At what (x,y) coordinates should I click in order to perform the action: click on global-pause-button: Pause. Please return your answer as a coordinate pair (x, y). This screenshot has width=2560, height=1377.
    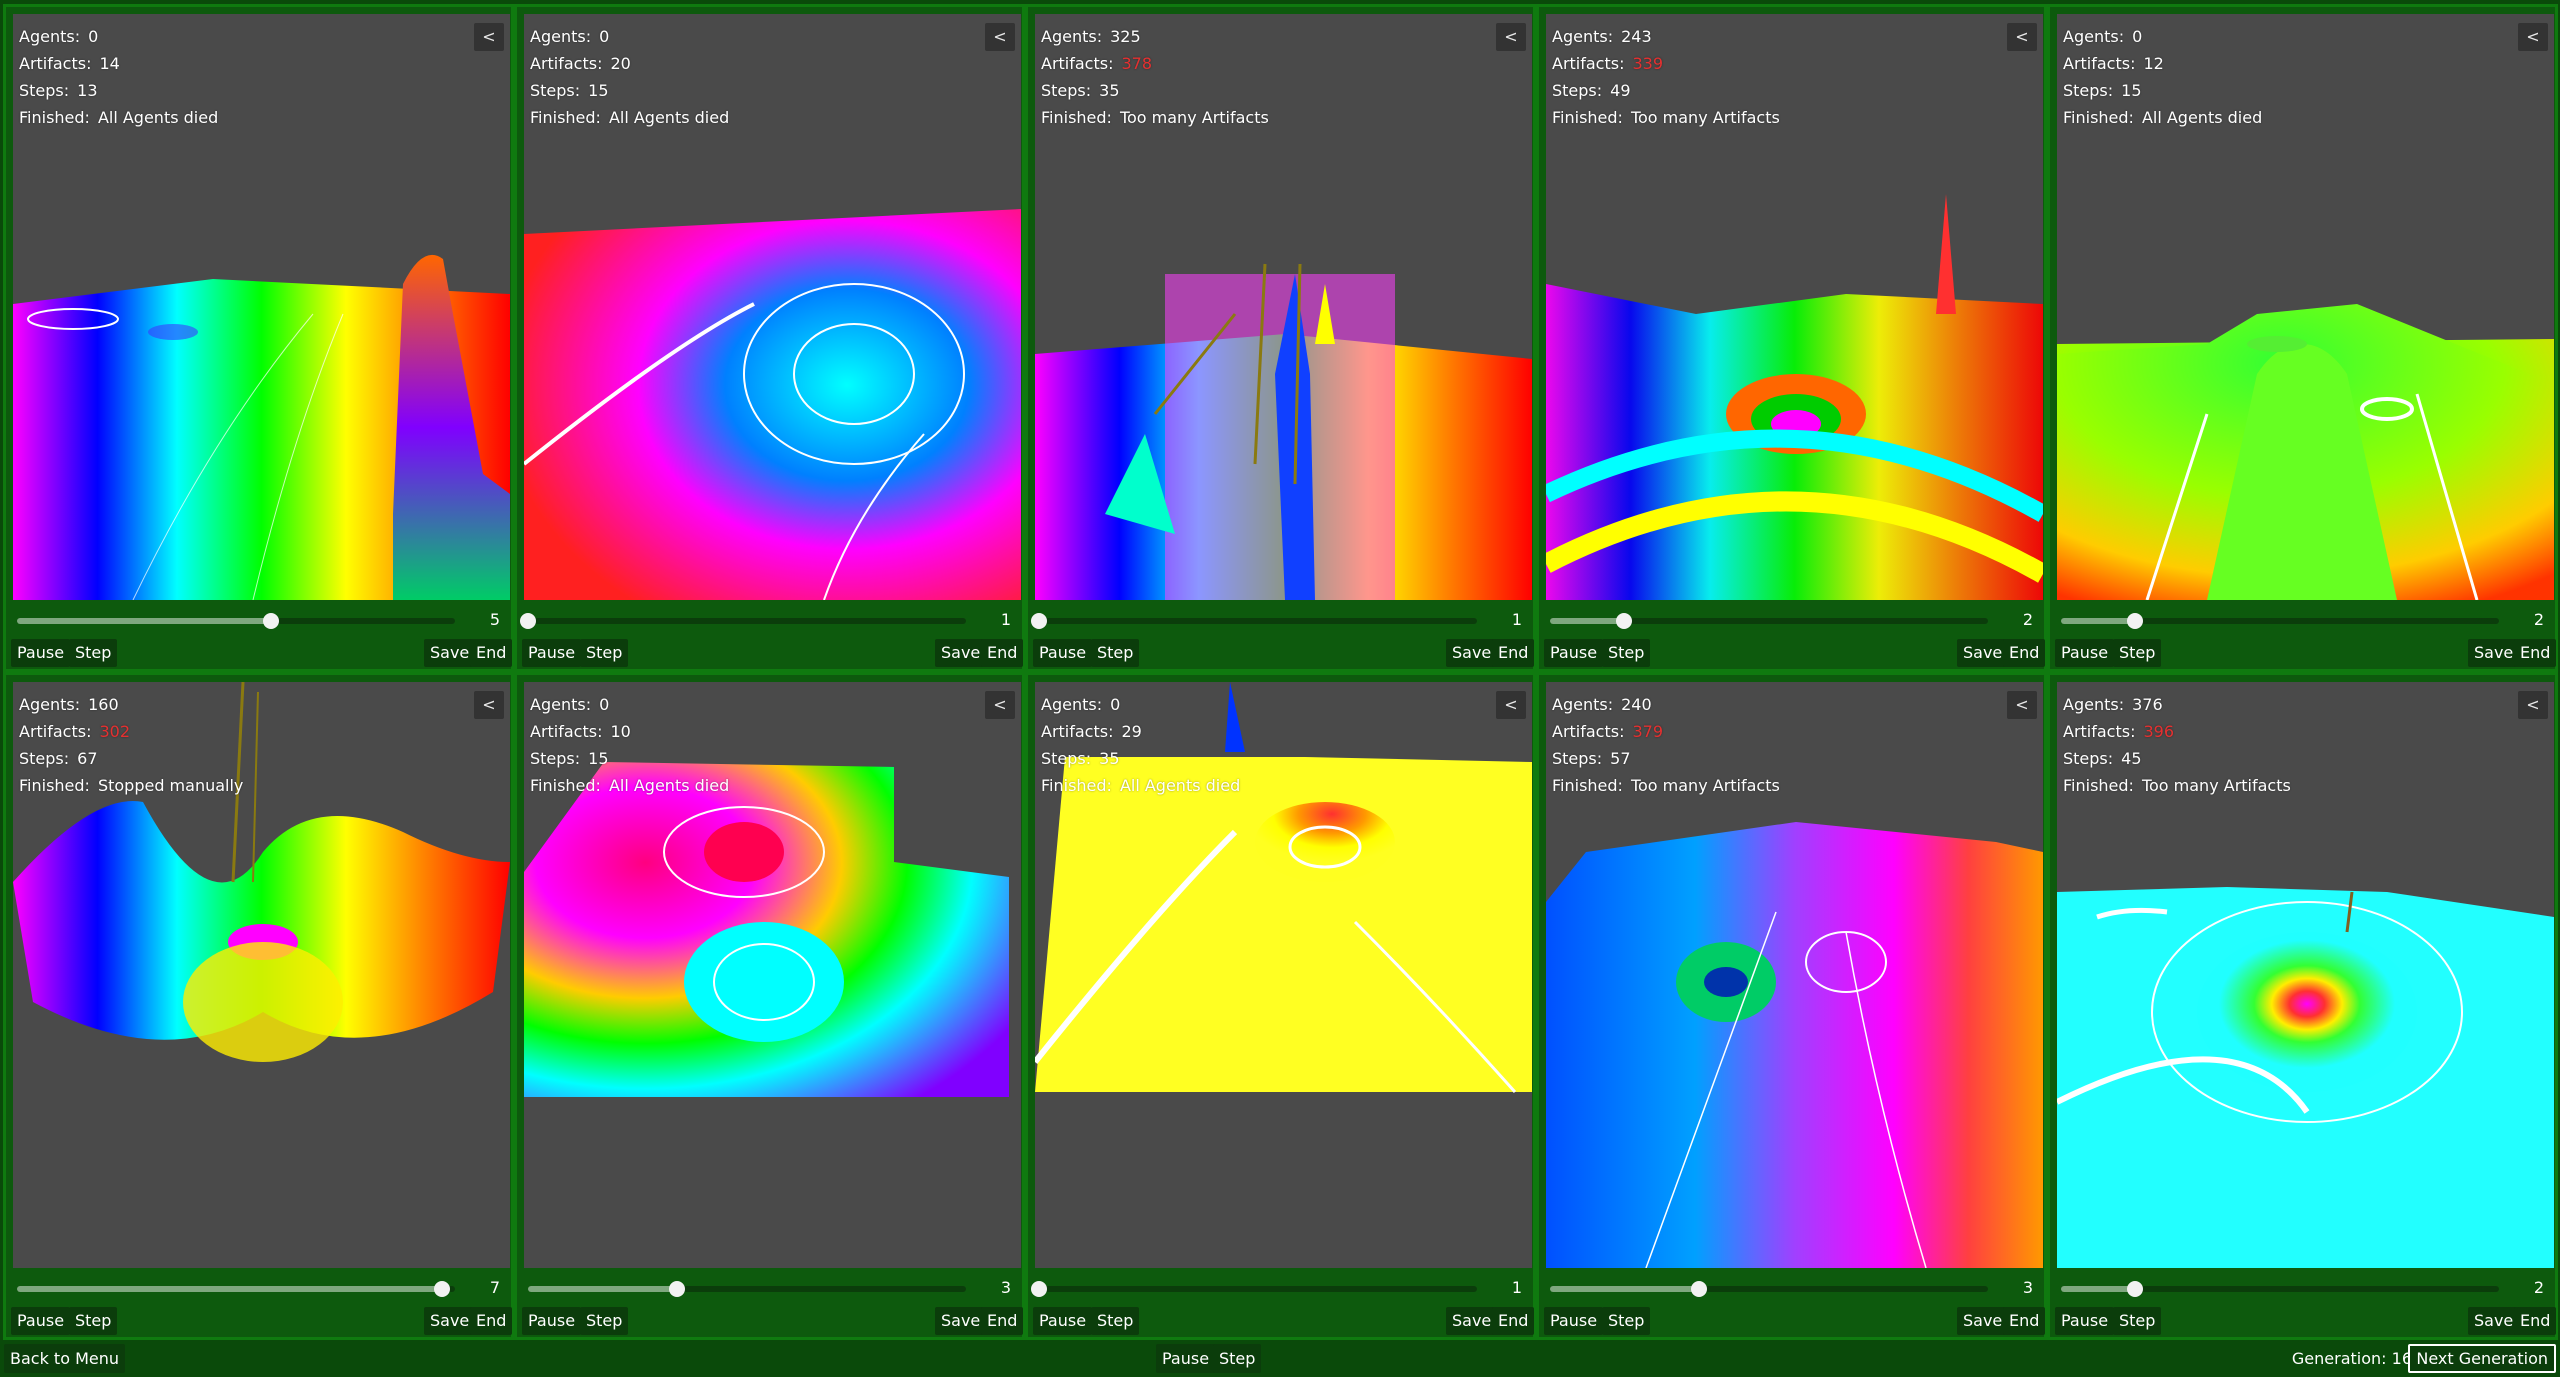
    Looking at the image, I should click on (1186, 1358).